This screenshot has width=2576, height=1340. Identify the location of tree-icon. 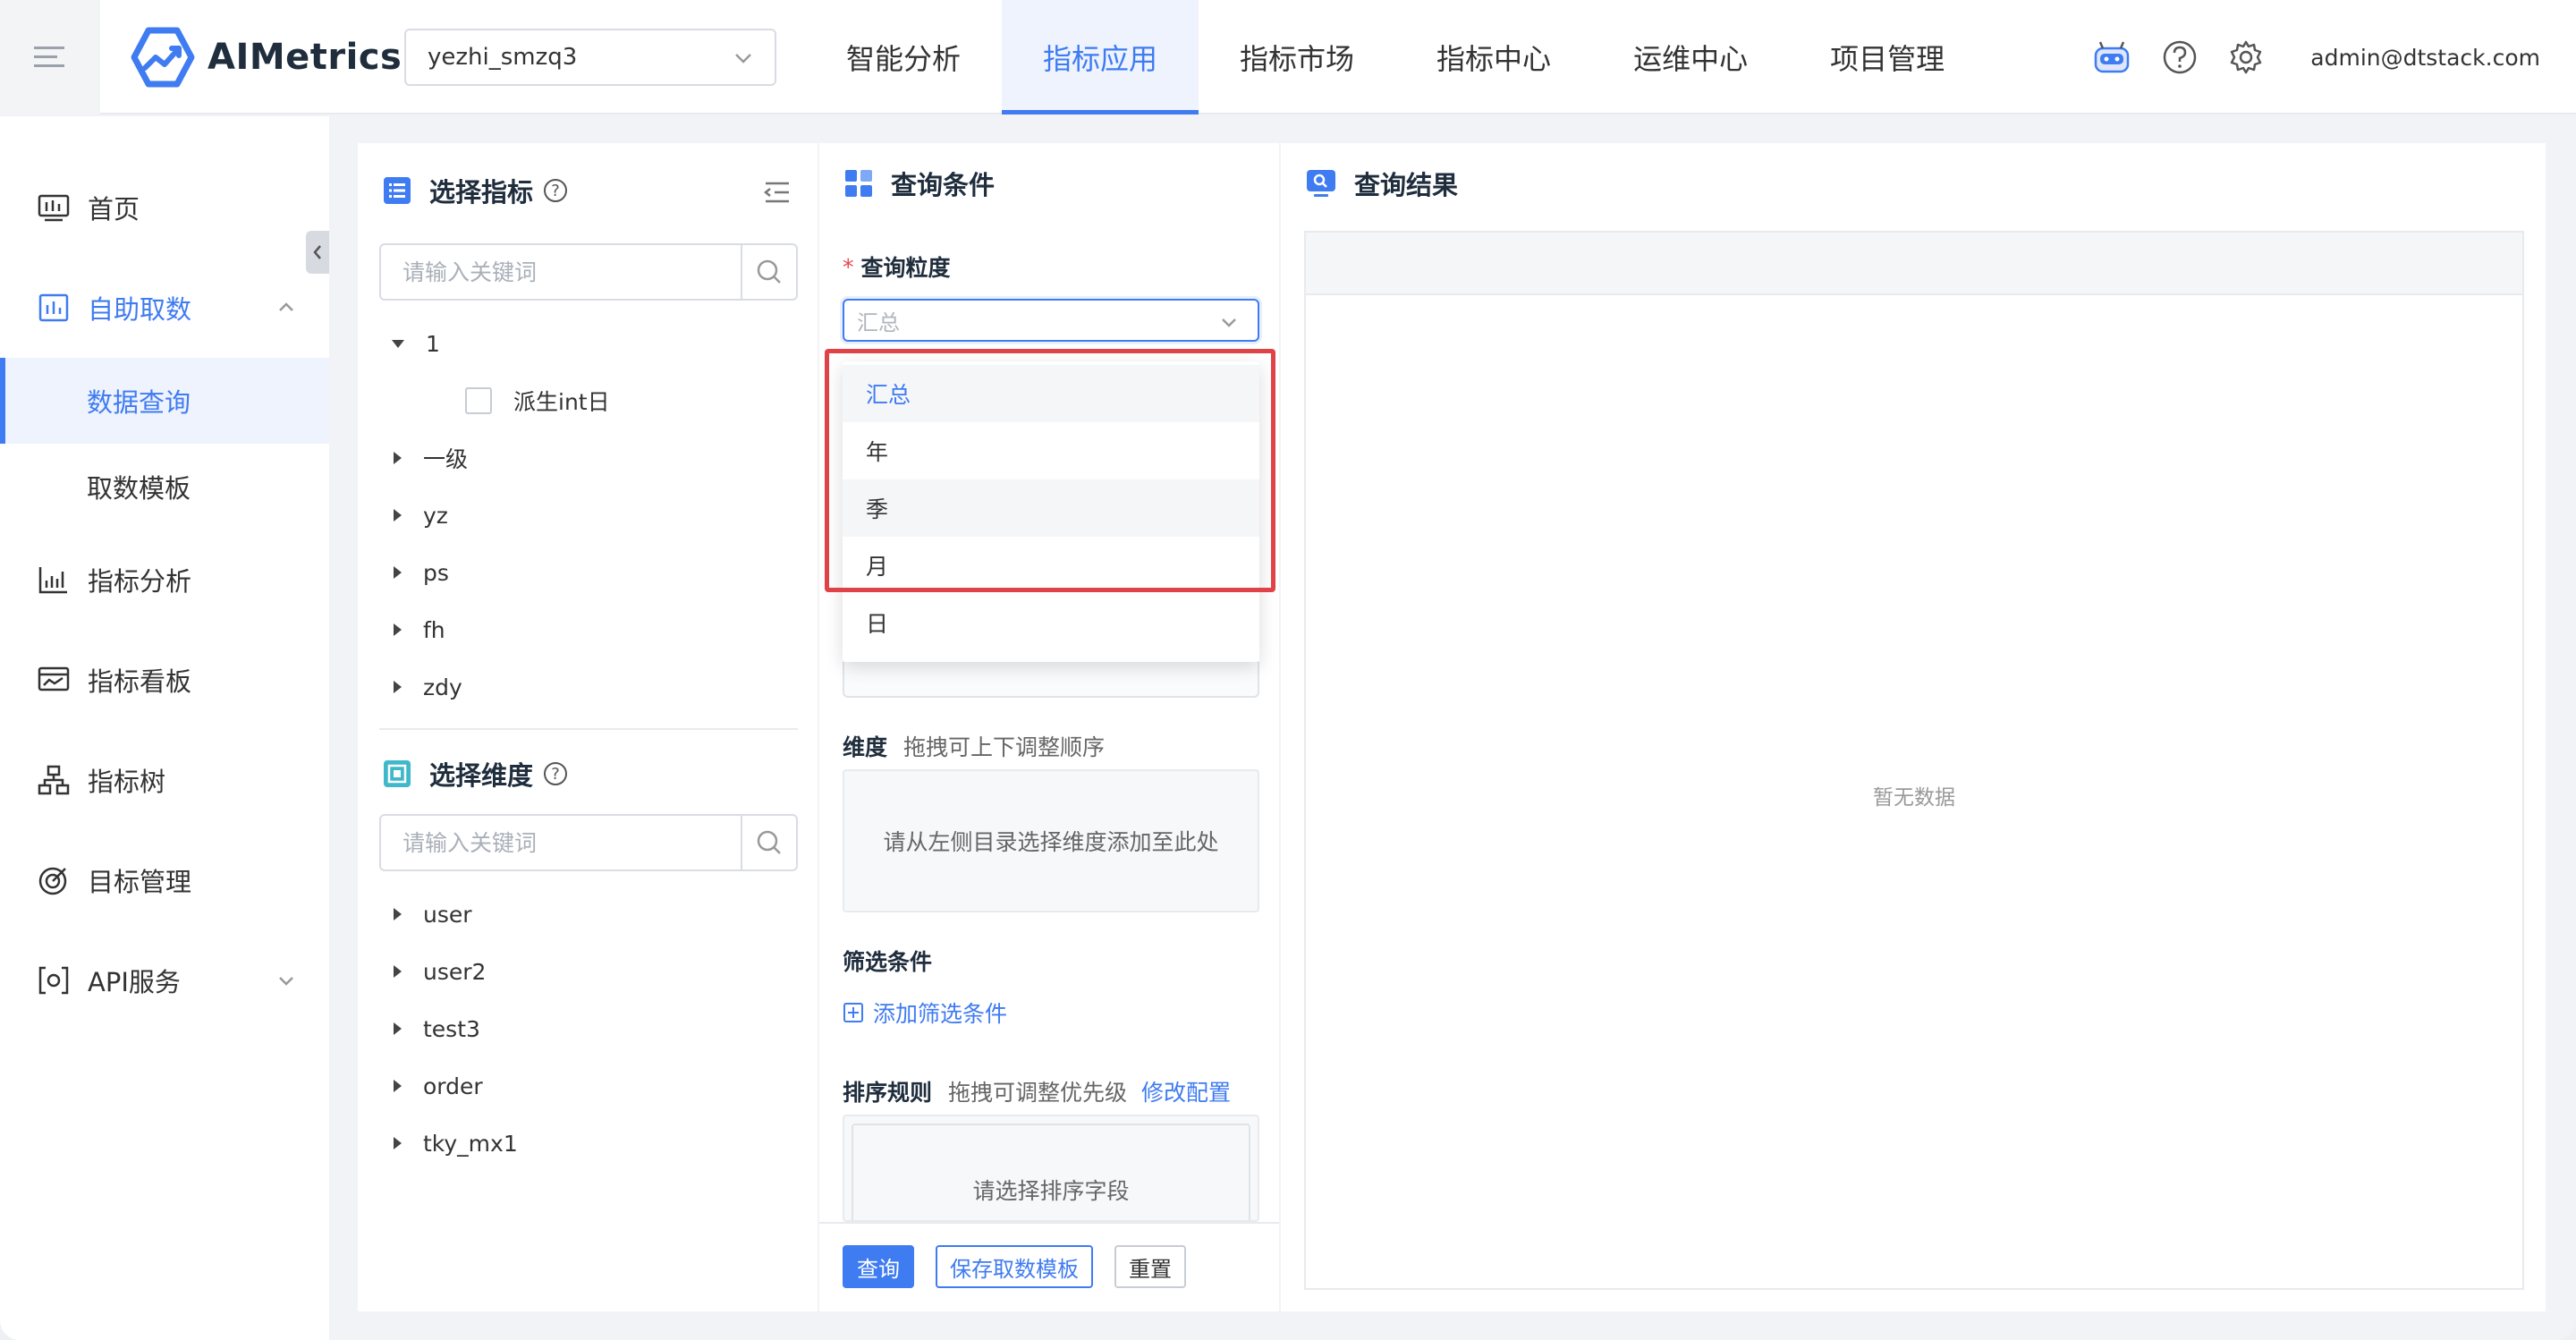
(54, 780).